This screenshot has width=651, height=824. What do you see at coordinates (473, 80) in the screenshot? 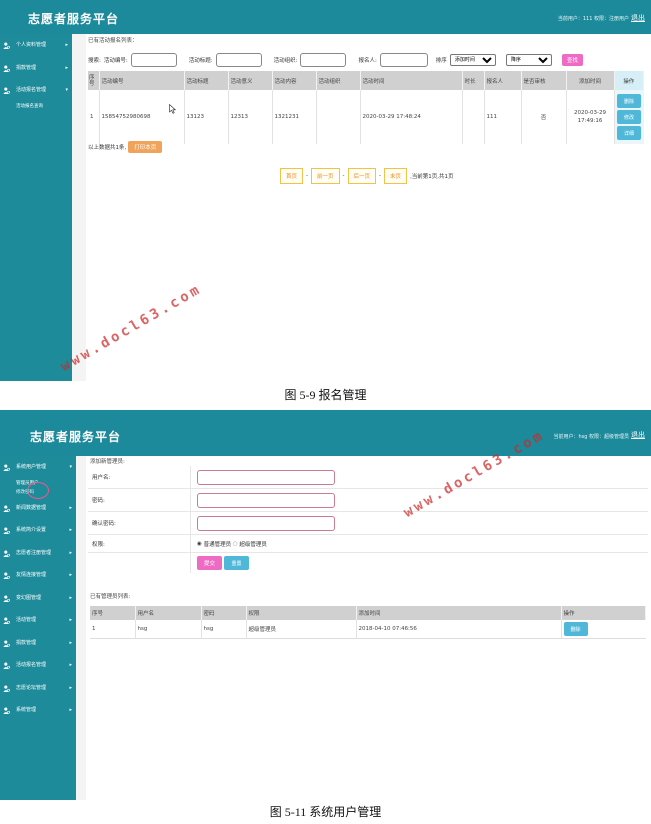
I see `column-header: 时长` at bounding box center [473, 80].